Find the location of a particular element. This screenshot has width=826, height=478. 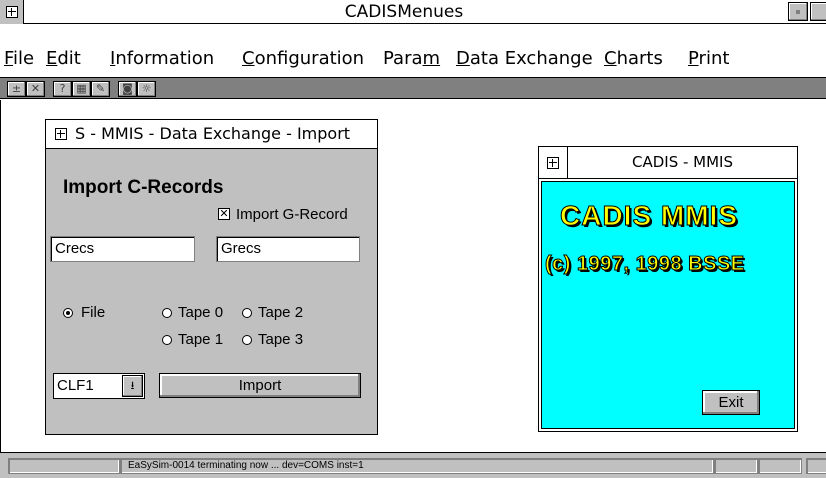

splash-title: CADIS - MMIS is located at coordinates (682, 162).